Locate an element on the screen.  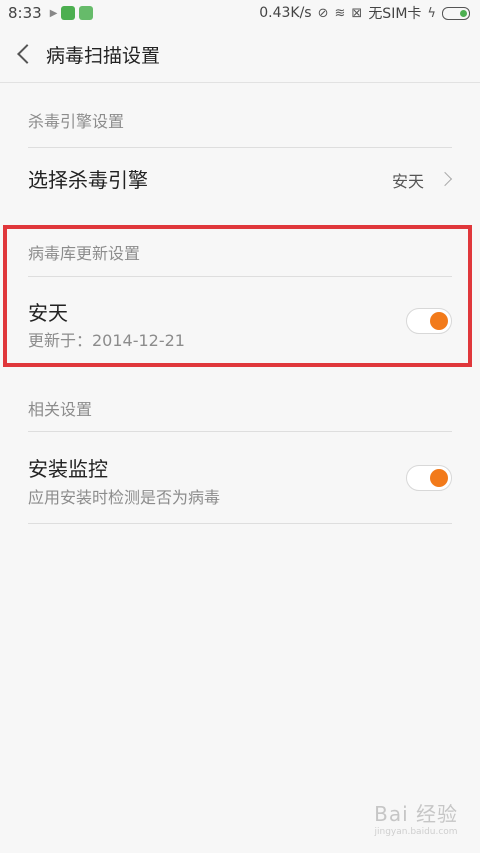
mute-icon: ⊘ is located at coordinates (323, 13).